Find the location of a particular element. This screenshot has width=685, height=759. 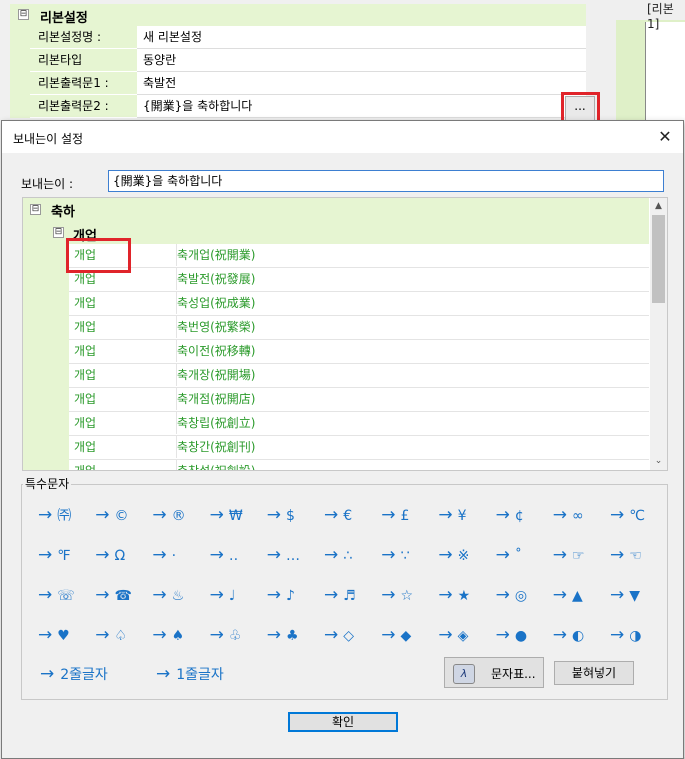

symbol-button: → ♬ is located at coordinates (352, 598).